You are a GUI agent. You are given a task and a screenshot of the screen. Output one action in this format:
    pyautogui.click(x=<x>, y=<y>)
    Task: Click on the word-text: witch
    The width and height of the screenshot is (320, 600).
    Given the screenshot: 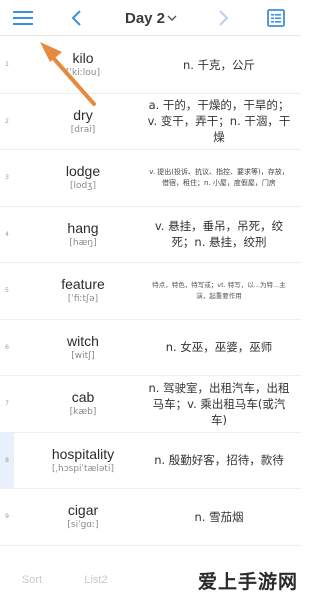 What is the action you would take?
    pyautogui.click(x=83, y=340)
    